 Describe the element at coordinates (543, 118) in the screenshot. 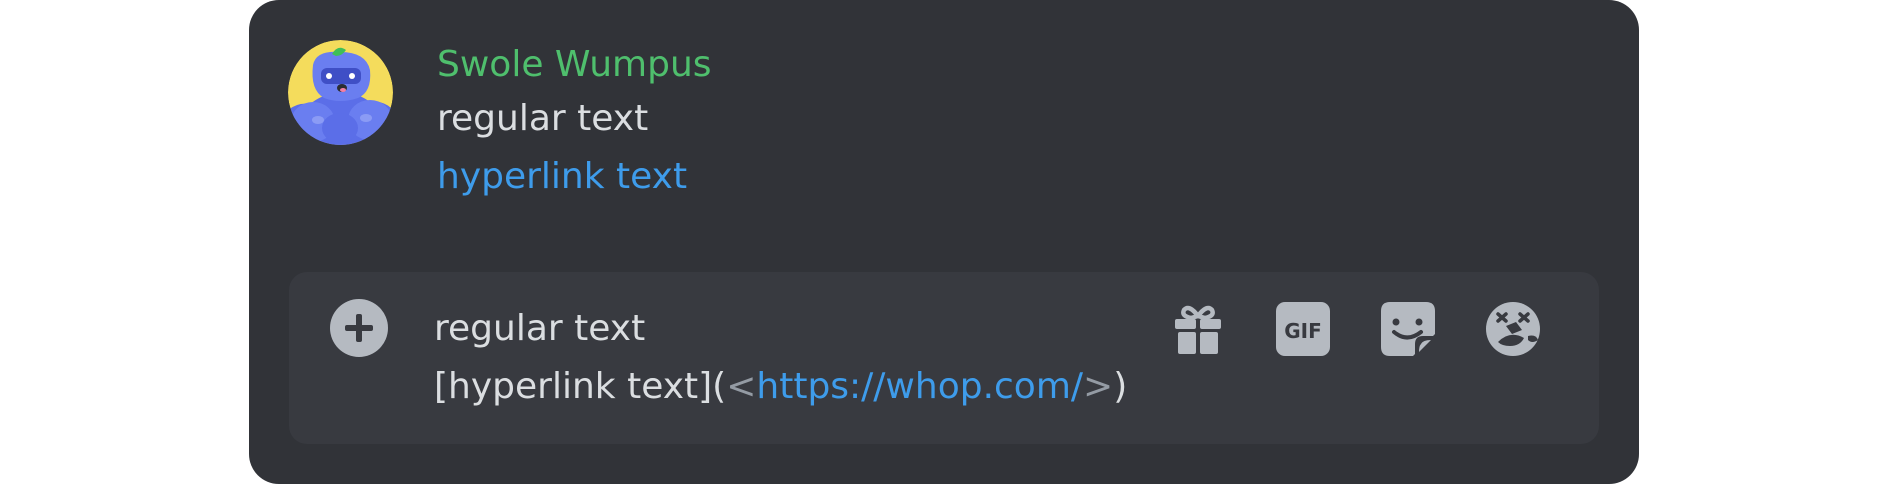

I see `message-line-regular: regular text` at that location.